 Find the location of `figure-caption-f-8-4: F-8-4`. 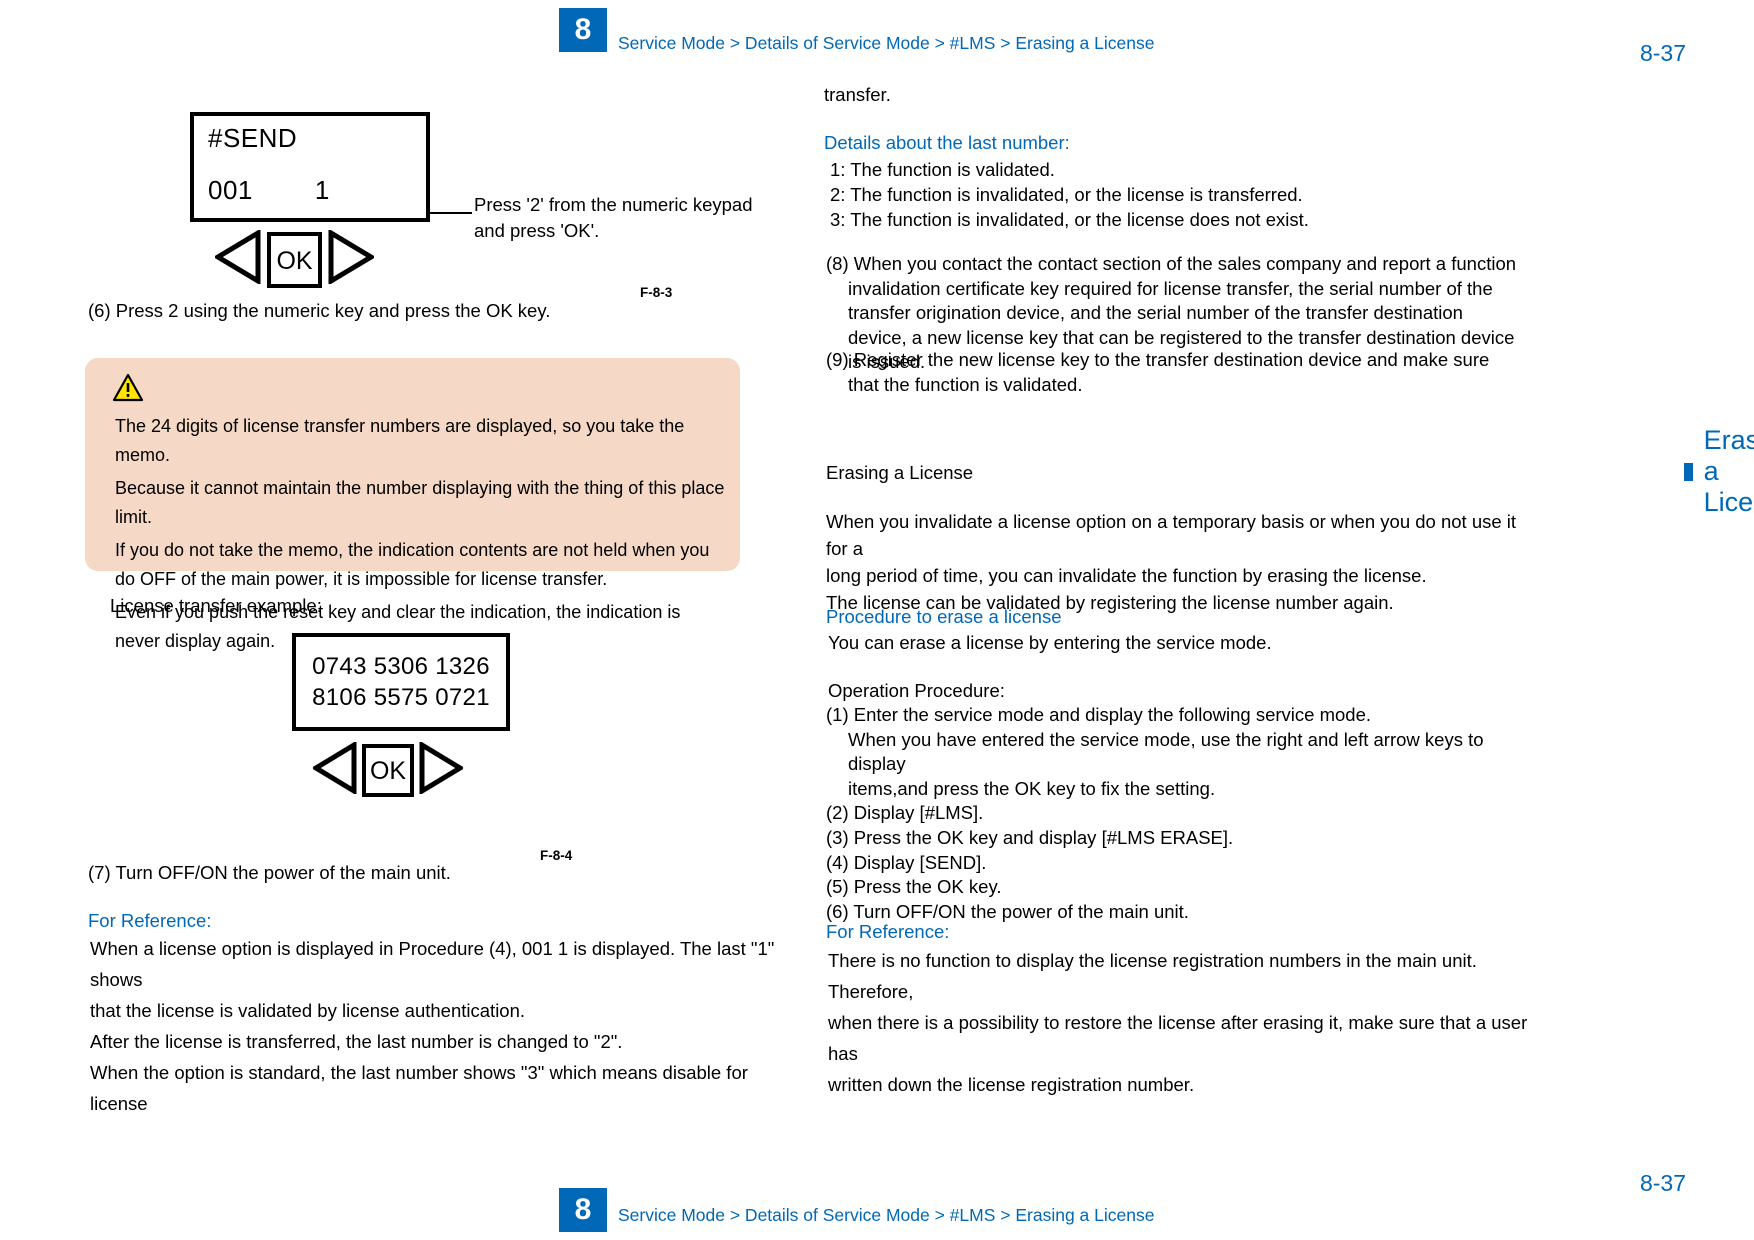

figure-caption-f-8-4: F-8-4 is located at coordinates (556, 855).